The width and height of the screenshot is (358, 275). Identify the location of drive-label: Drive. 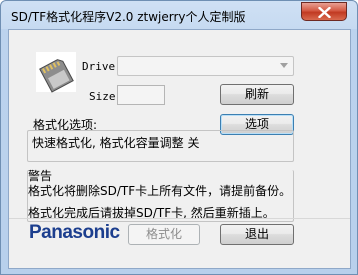
(99, 66).